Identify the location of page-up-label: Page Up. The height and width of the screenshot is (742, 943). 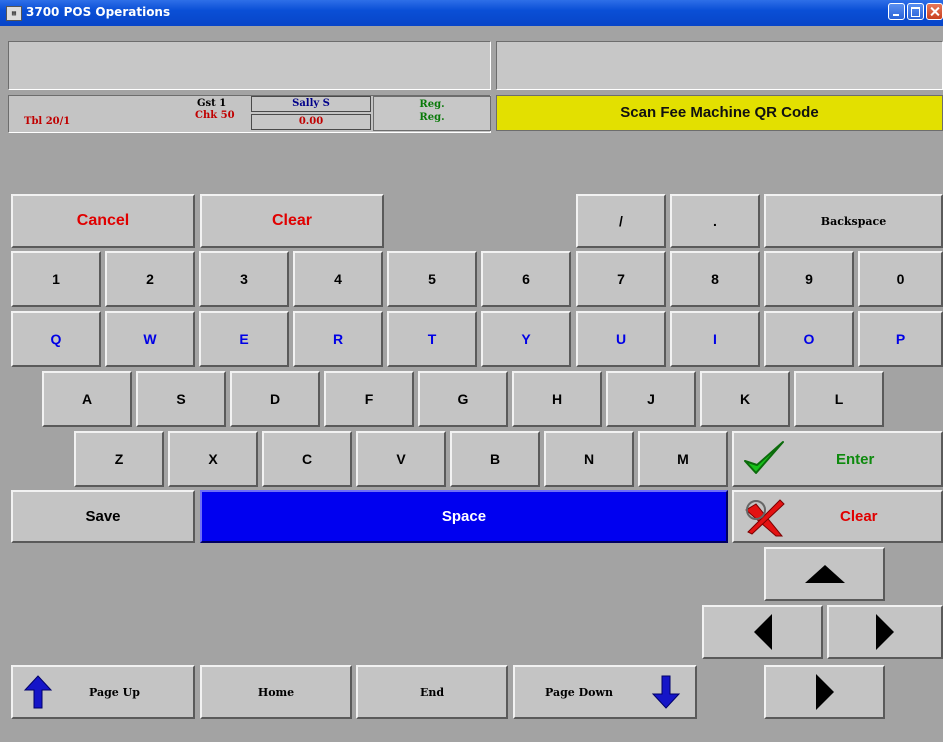
(114, 692).